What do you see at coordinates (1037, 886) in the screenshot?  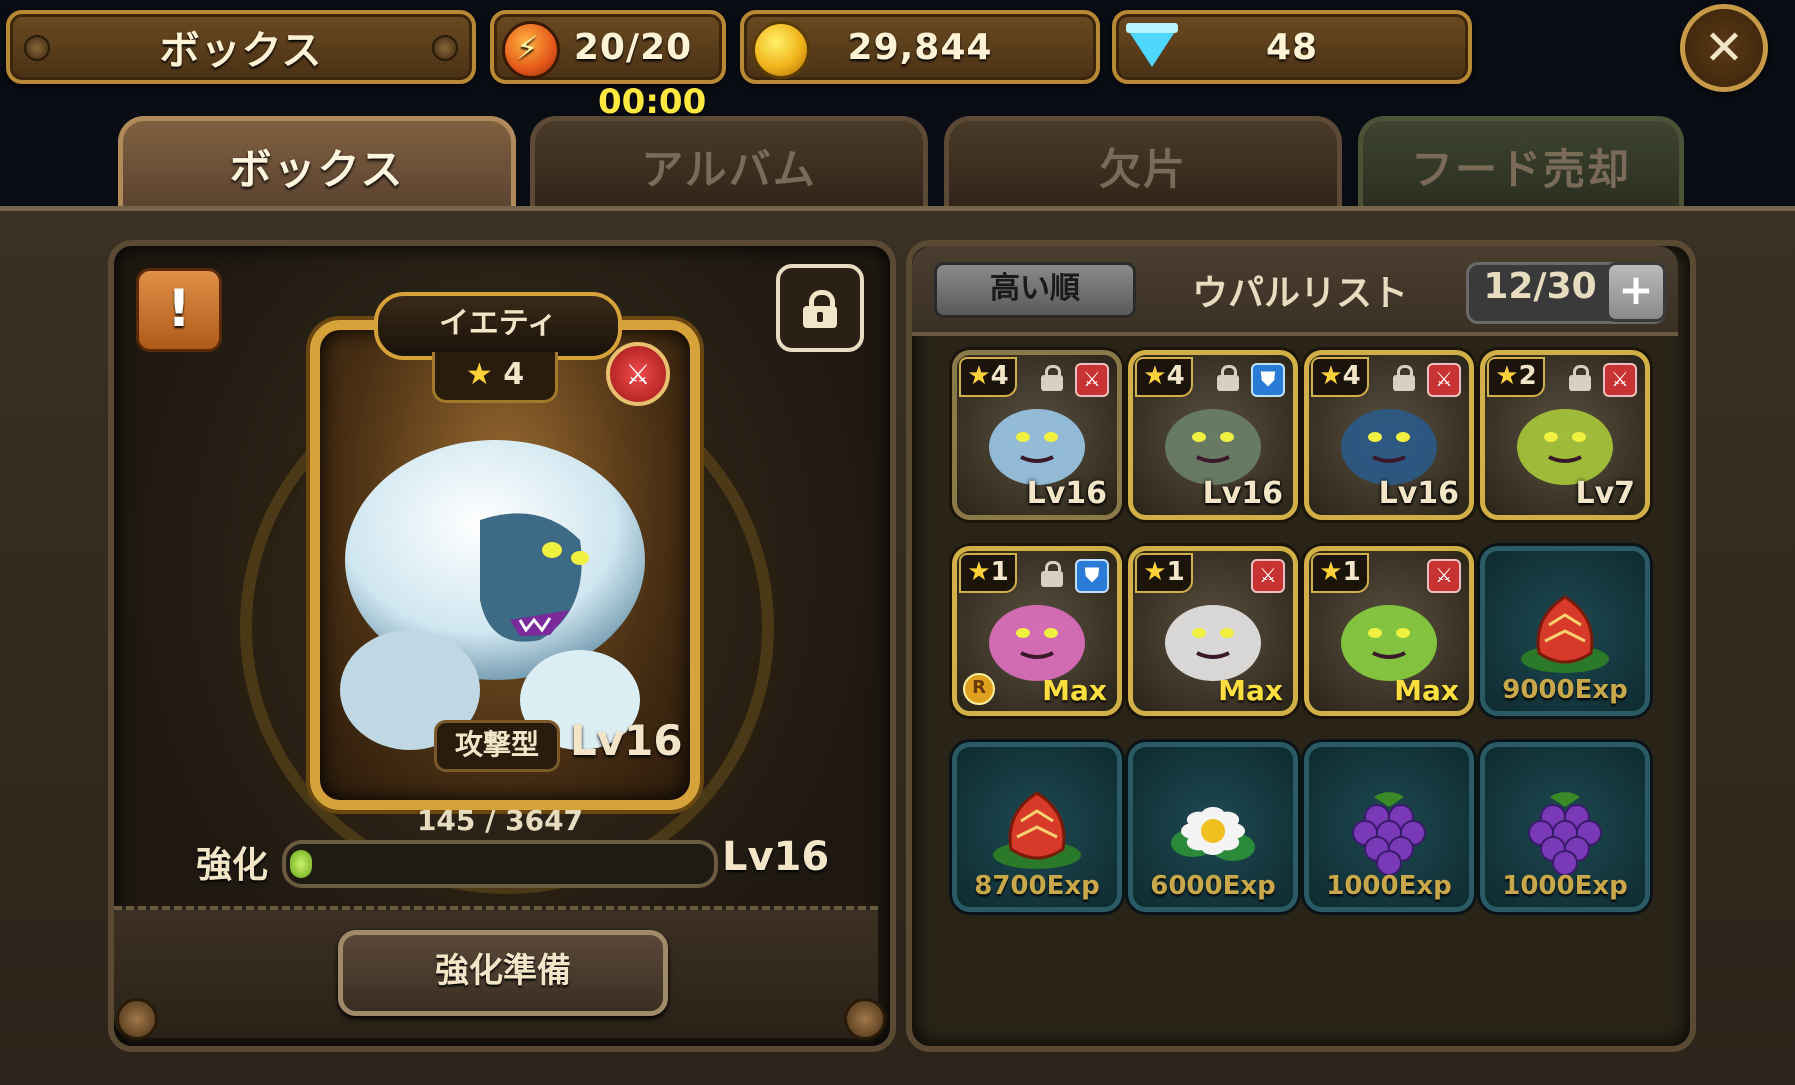 I see `food-exp: 8700Exp` at bounding box center [1037, 886].